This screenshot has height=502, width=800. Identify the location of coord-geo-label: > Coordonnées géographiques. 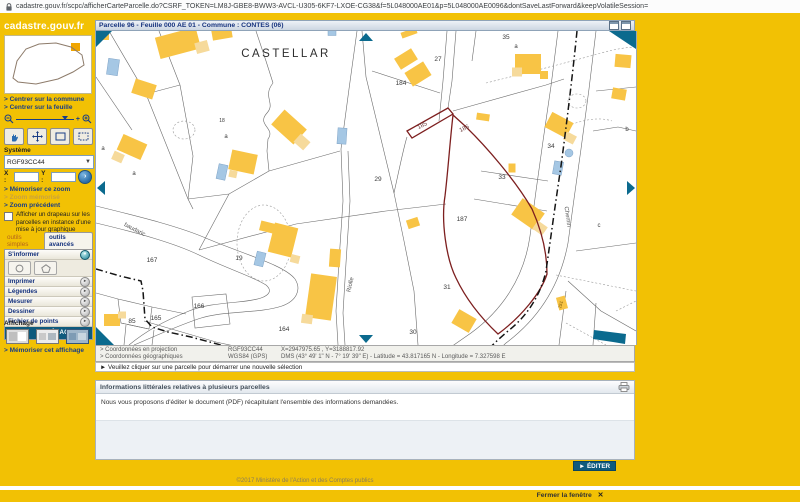
(162, 357).